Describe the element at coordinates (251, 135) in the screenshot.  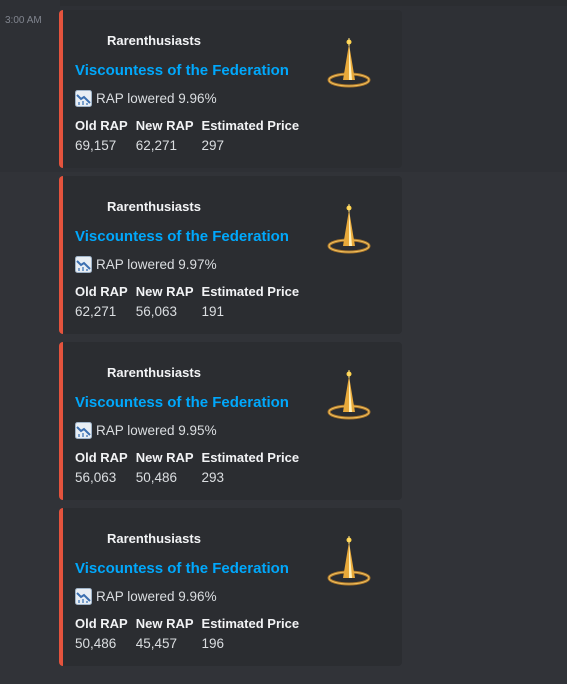
I see `field-estimated-price: Estimated Price 297` at that location.